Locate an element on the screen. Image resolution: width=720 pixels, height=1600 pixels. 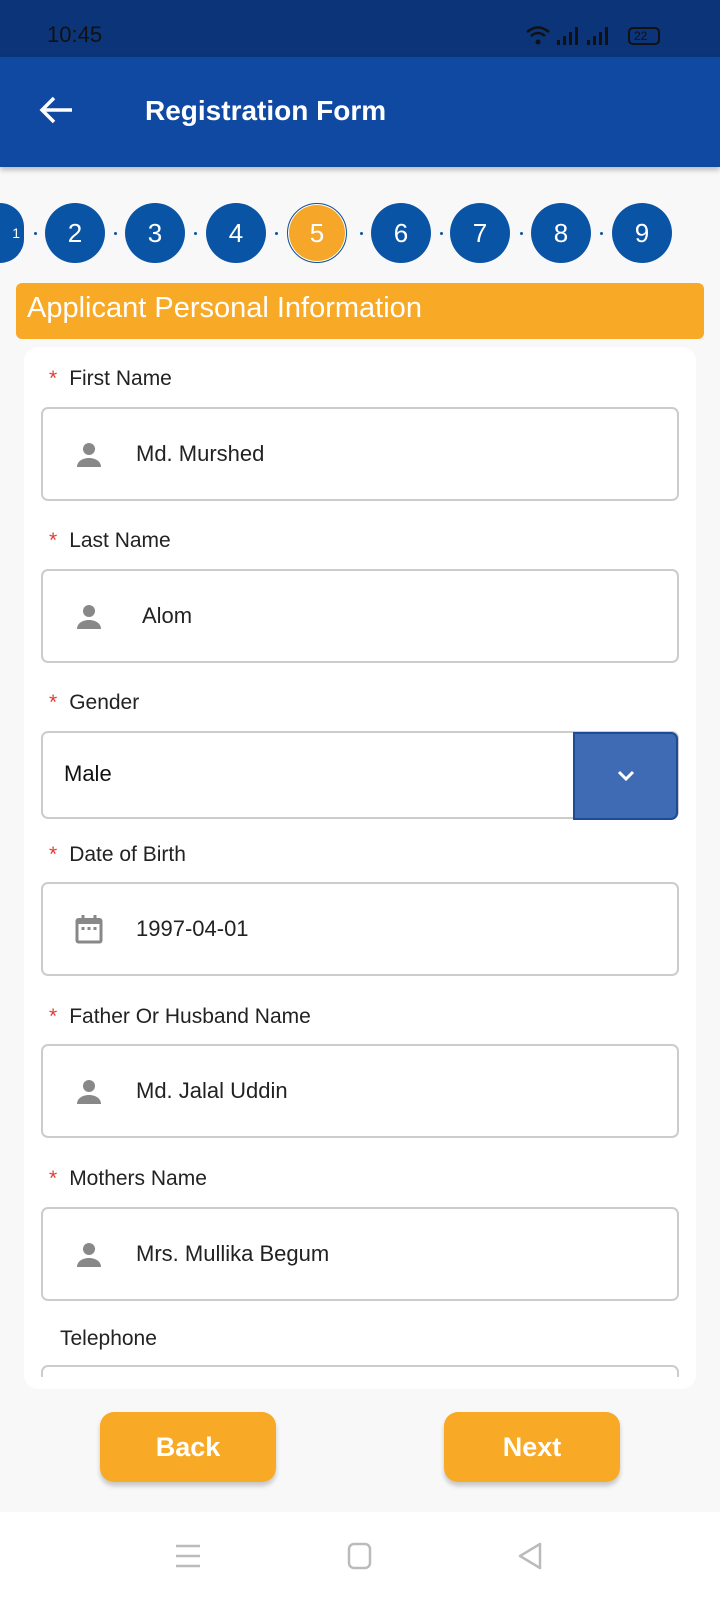
battery-level: 22 is located at coordinates (641, 36).